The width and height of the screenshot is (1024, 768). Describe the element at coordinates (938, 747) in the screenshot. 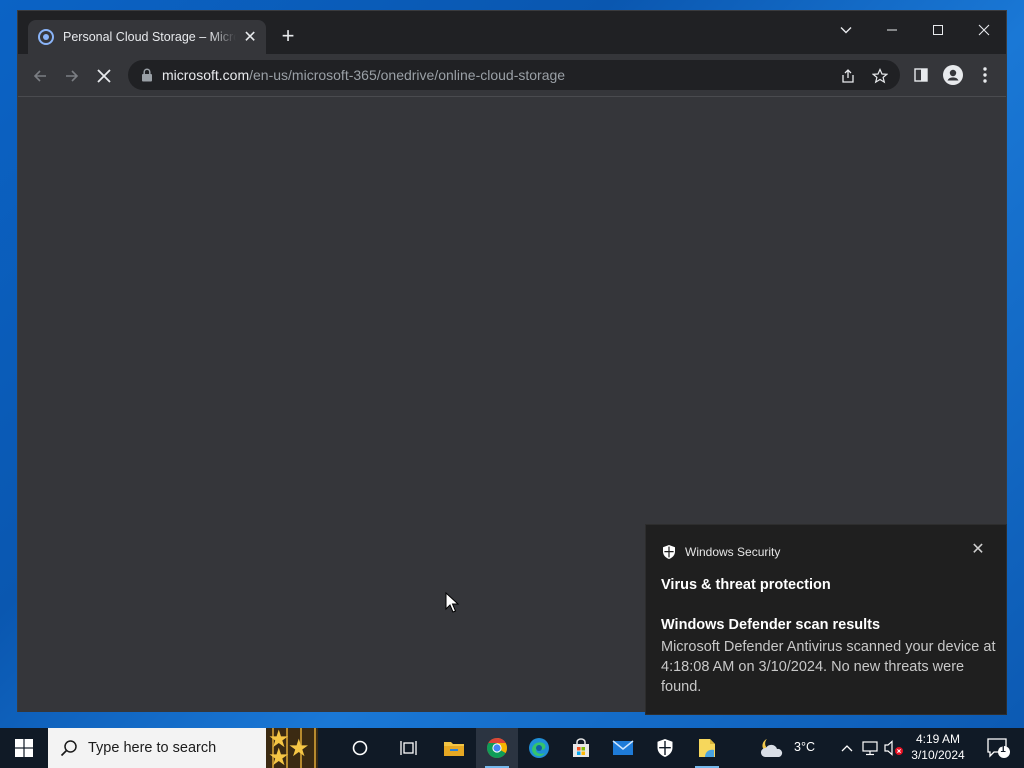

I see `taskbar-clock: 4:19 AM 3/10/2024` at that location.